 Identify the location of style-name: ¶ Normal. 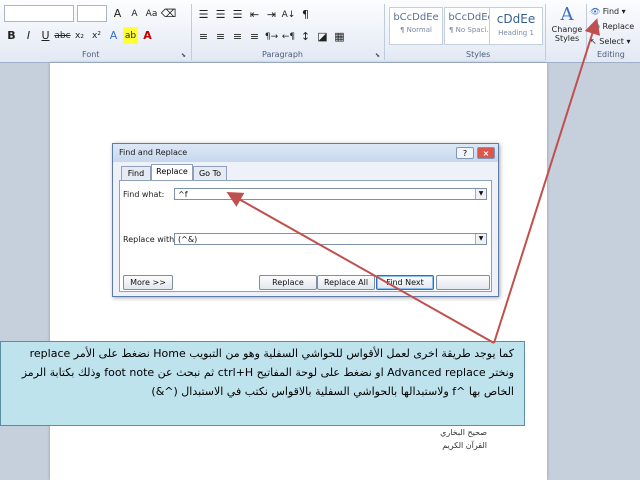
(415, 30).